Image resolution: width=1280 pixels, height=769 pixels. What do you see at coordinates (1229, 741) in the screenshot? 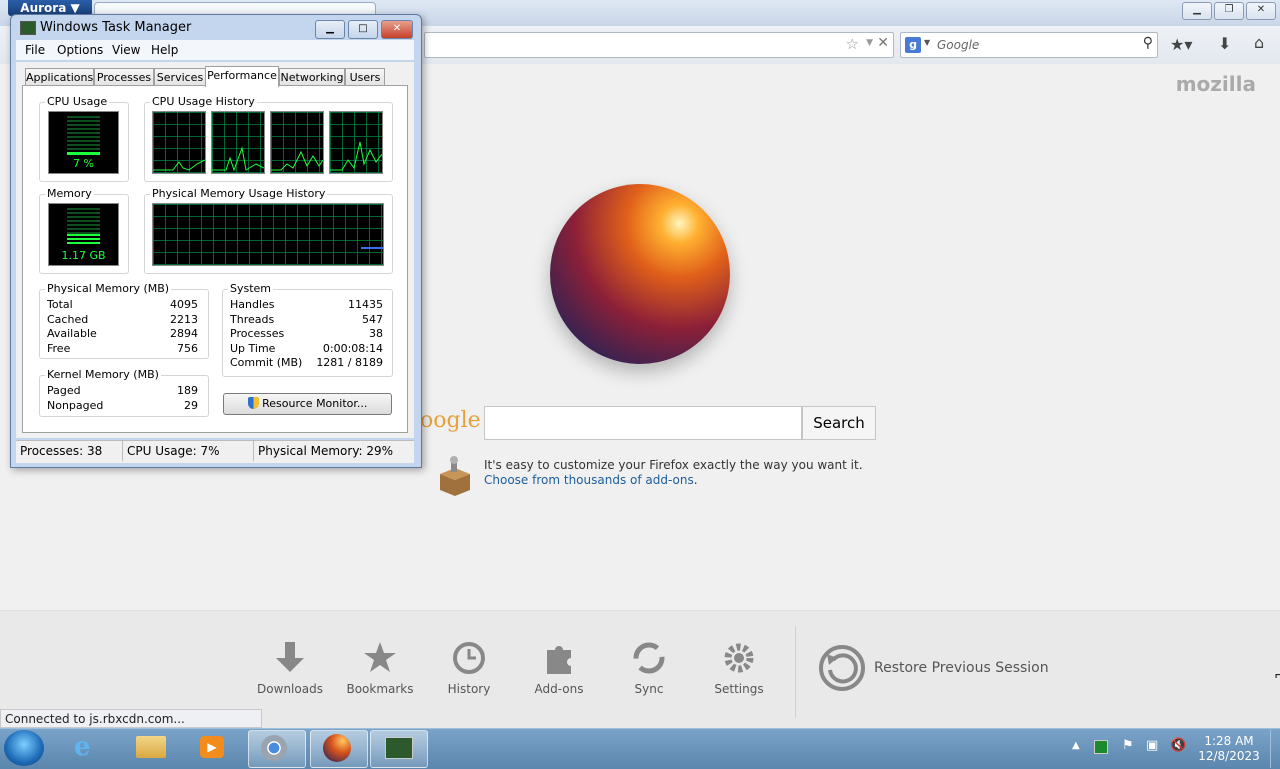
I see `clock-time: 1:28 AM` at bounding box center [1229, 741].